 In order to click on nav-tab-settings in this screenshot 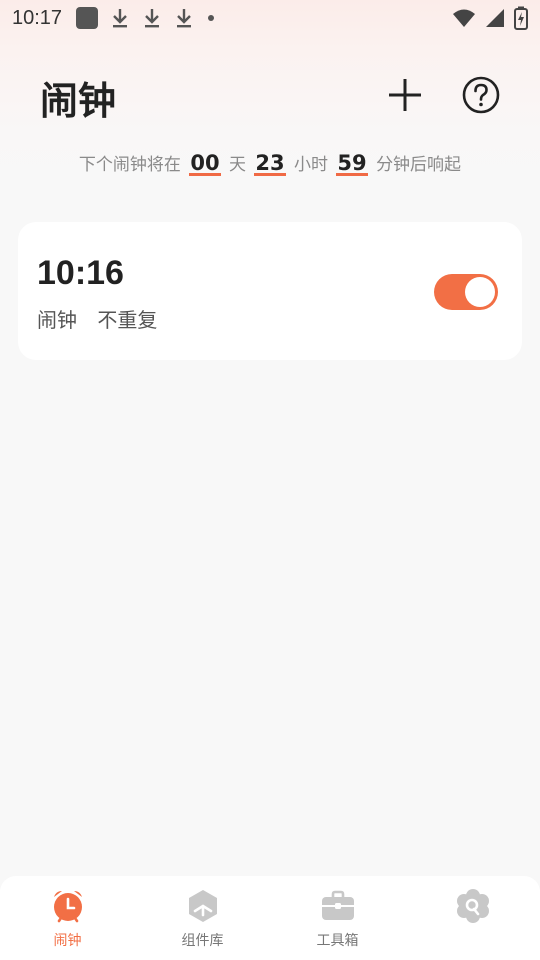, I will do `click(472, 918)`.